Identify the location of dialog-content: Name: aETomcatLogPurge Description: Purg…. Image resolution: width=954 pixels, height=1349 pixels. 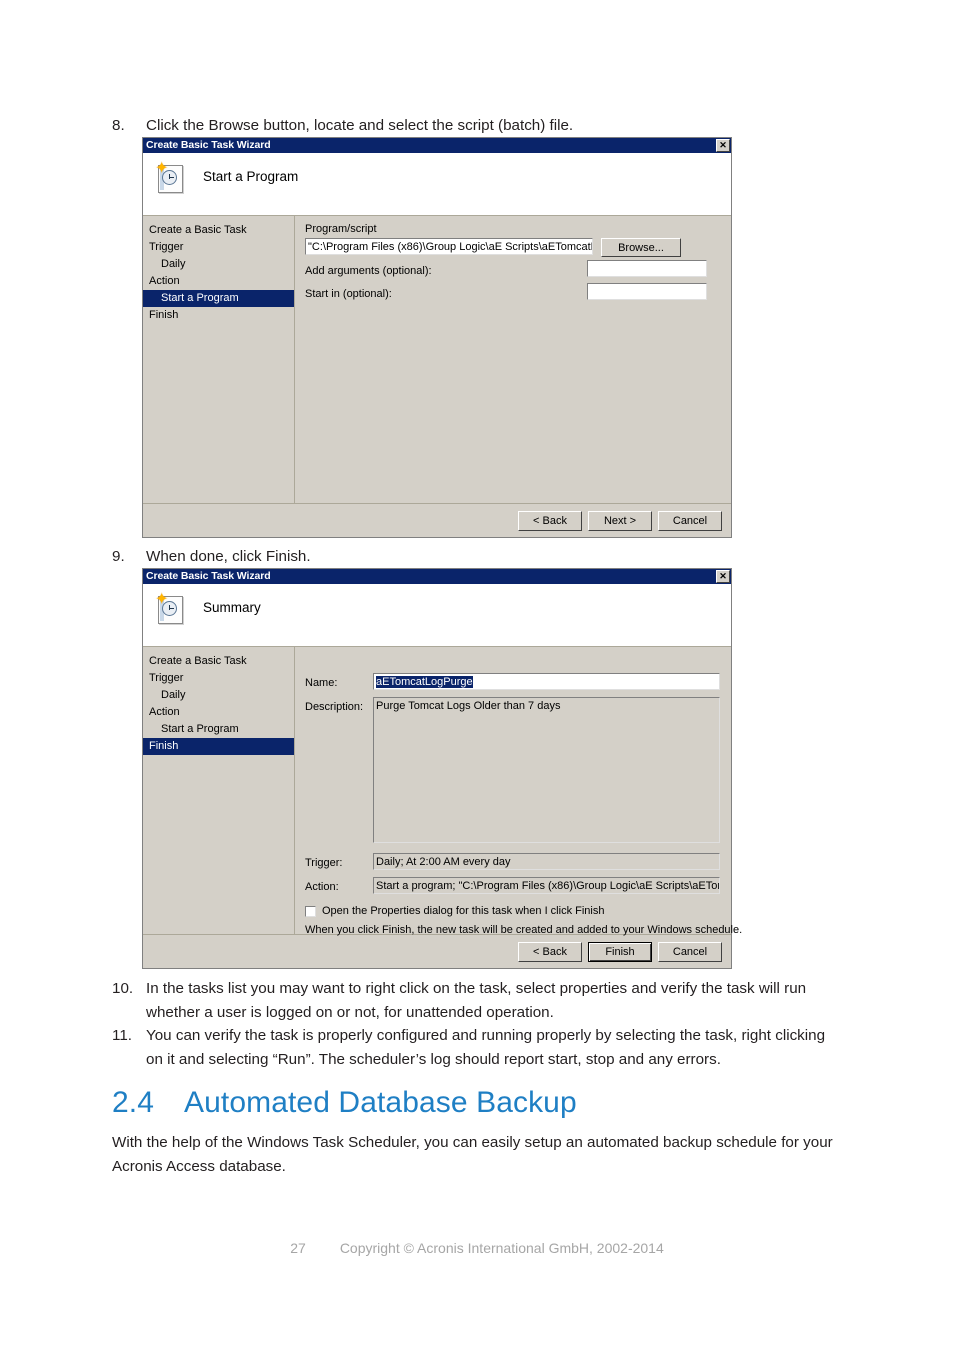
(518, 791).